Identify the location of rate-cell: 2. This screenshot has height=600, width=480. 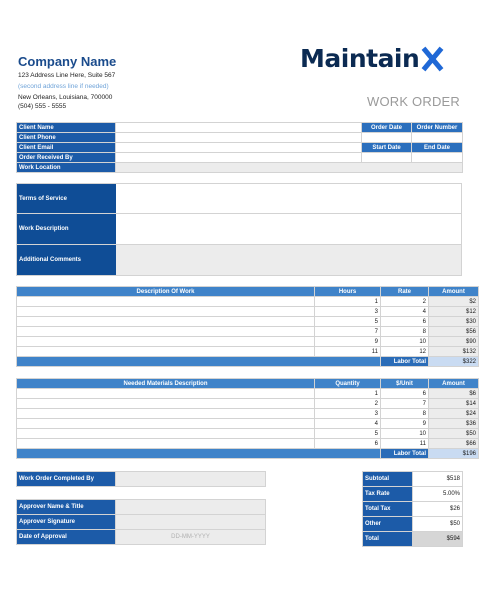
(404, 301).